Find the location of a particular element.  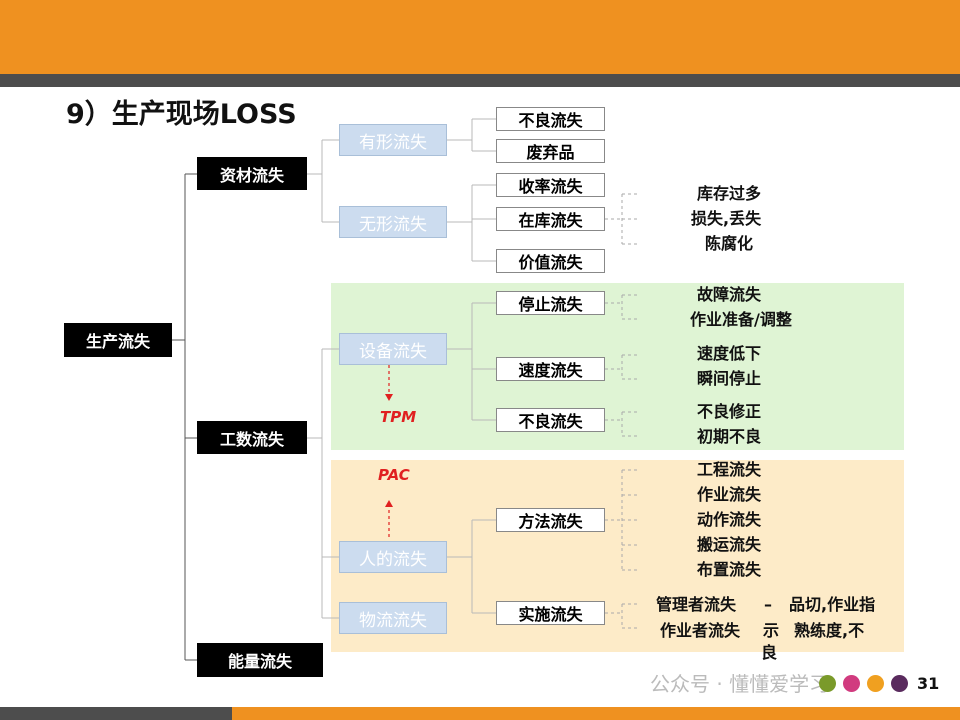

bad-loss-node: 不良流失 is located at coordinates (550, 119).